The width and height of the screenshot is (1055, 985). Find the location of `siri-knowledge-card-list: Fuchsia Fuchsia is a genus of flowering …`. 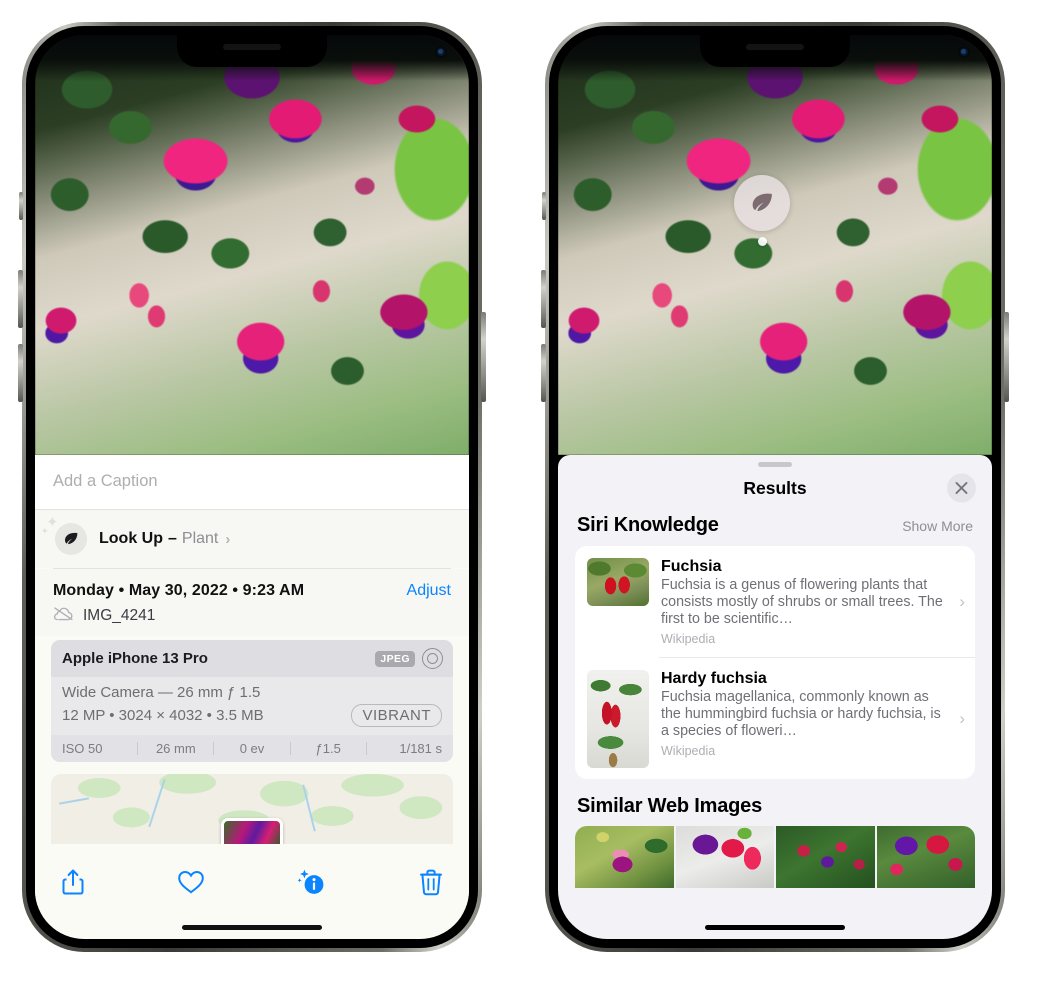

siri-knowledge-card-list: Fuchsia Fuchsia is a genus of flowering … is located at coordinates (775, 662).